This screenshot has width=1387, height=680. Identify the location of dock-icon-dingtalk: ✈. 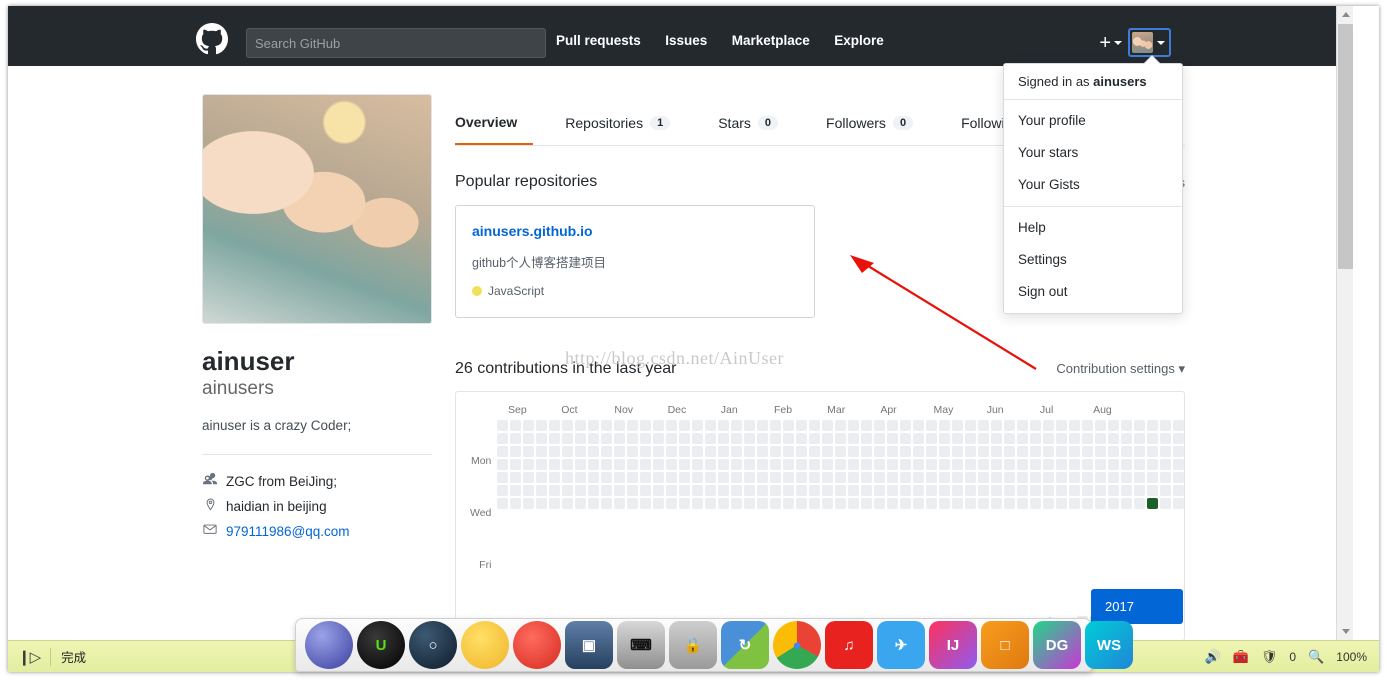
(901, 645).